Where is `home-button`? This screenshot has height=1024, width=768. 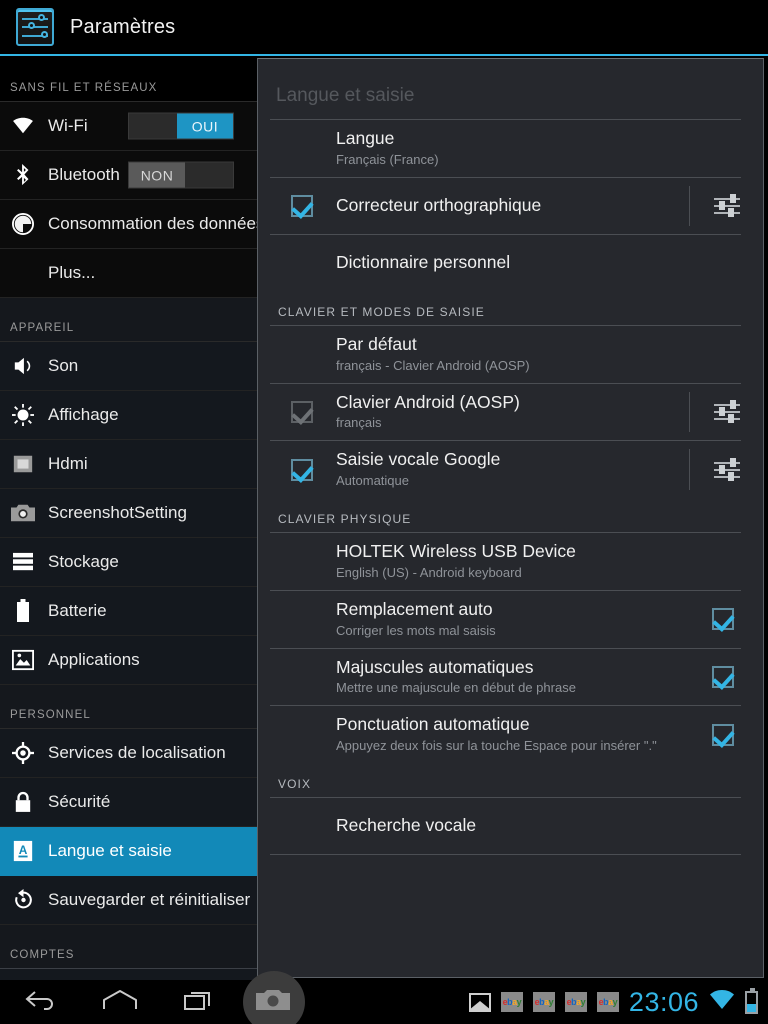 home-button is located at coordinates (120, 1002).